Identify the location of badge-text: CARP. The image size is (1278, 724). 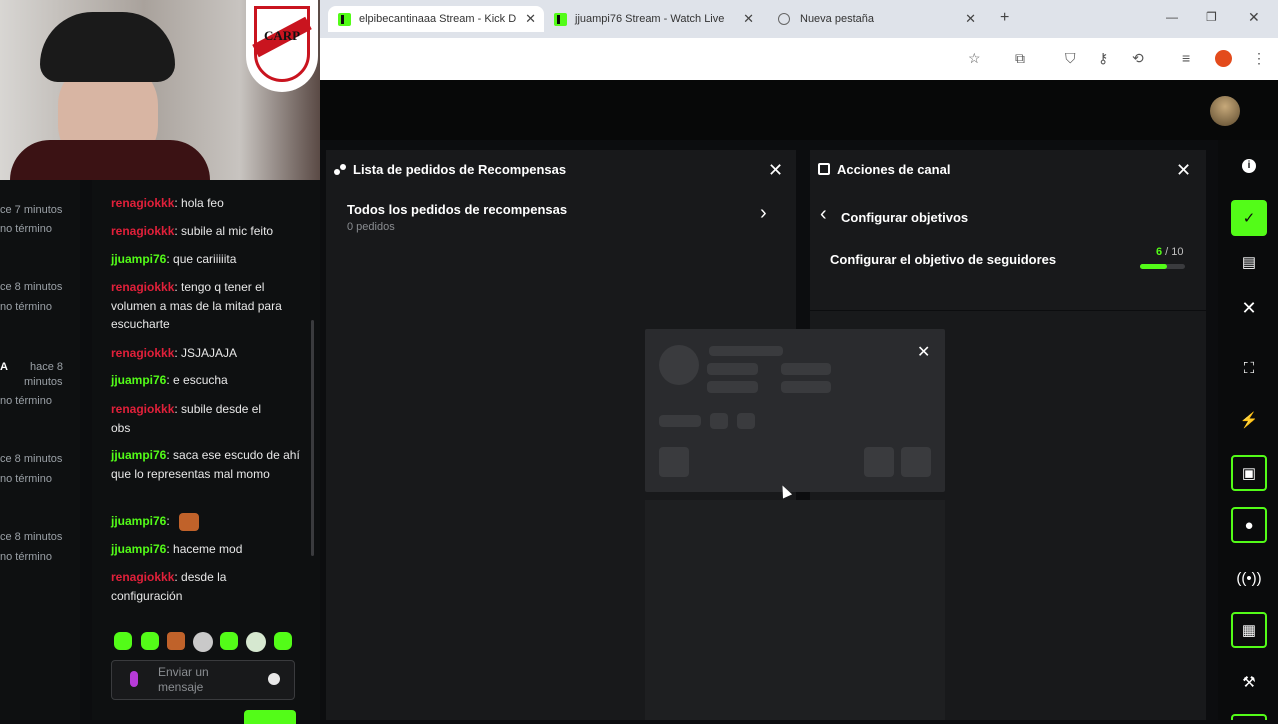
(282, 35).